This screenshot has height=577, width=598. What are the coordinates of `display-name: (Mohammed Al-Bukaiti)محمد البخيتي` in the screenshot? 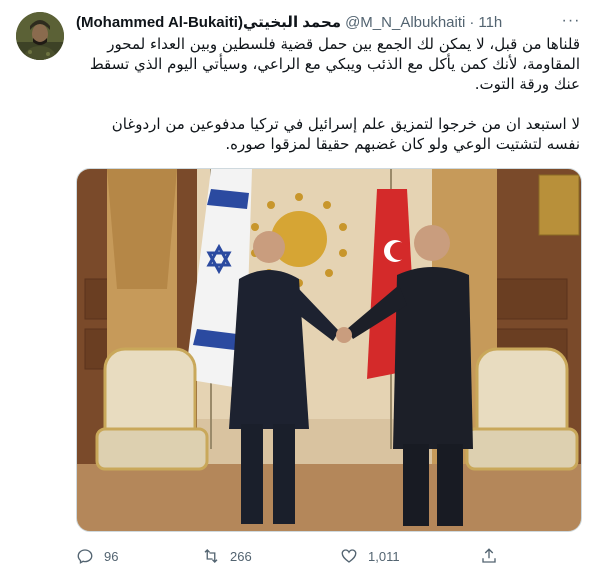 It's located at (208, 22).